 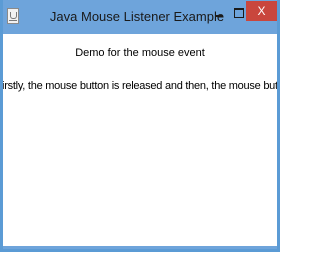 I want to click on demo-heading-label: Demo for the mouse event, so click(x=140, y=53).